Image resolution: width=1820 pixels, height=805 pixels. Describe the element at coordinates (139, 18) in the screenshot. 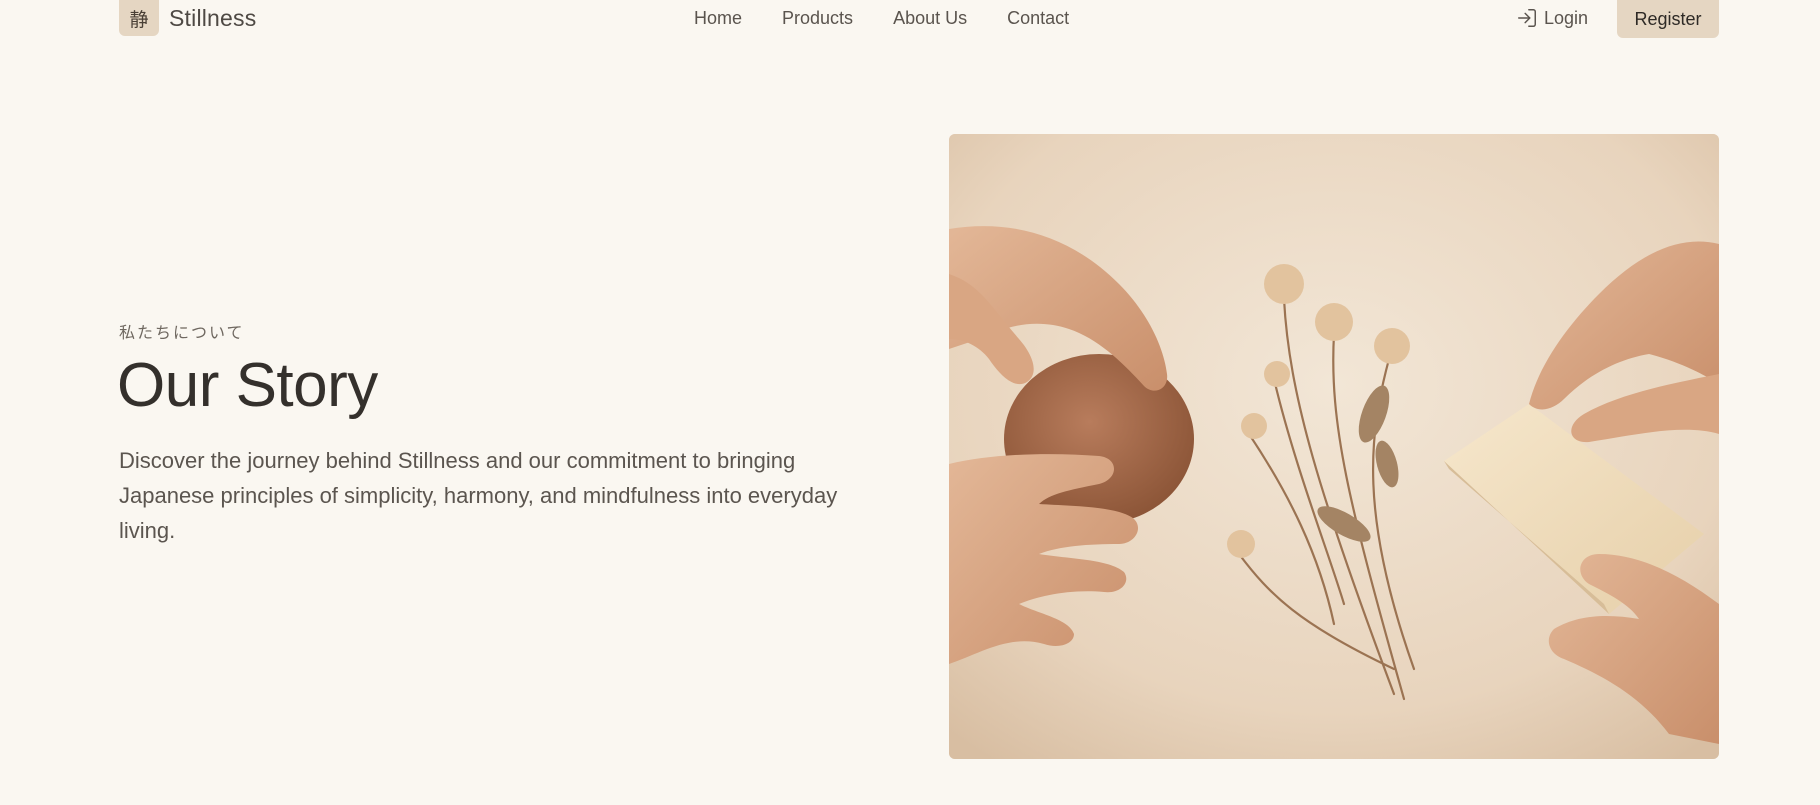

I see `brand-mark: 静` at that location.